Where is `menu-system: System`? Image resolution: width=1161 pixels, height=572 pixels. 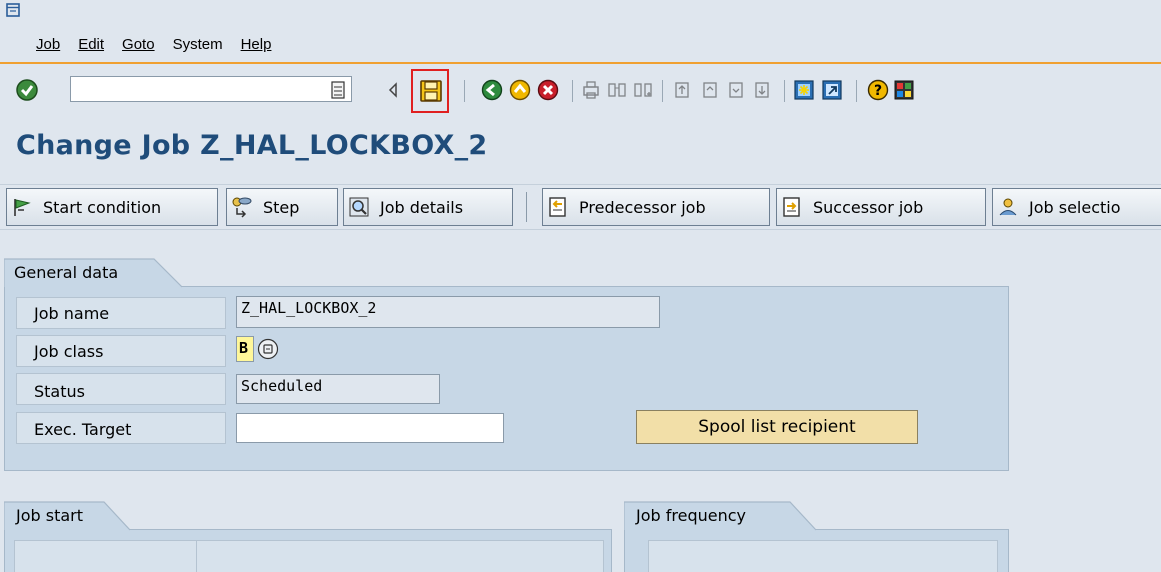
menu-system: System is located at coordinates (198, 44).